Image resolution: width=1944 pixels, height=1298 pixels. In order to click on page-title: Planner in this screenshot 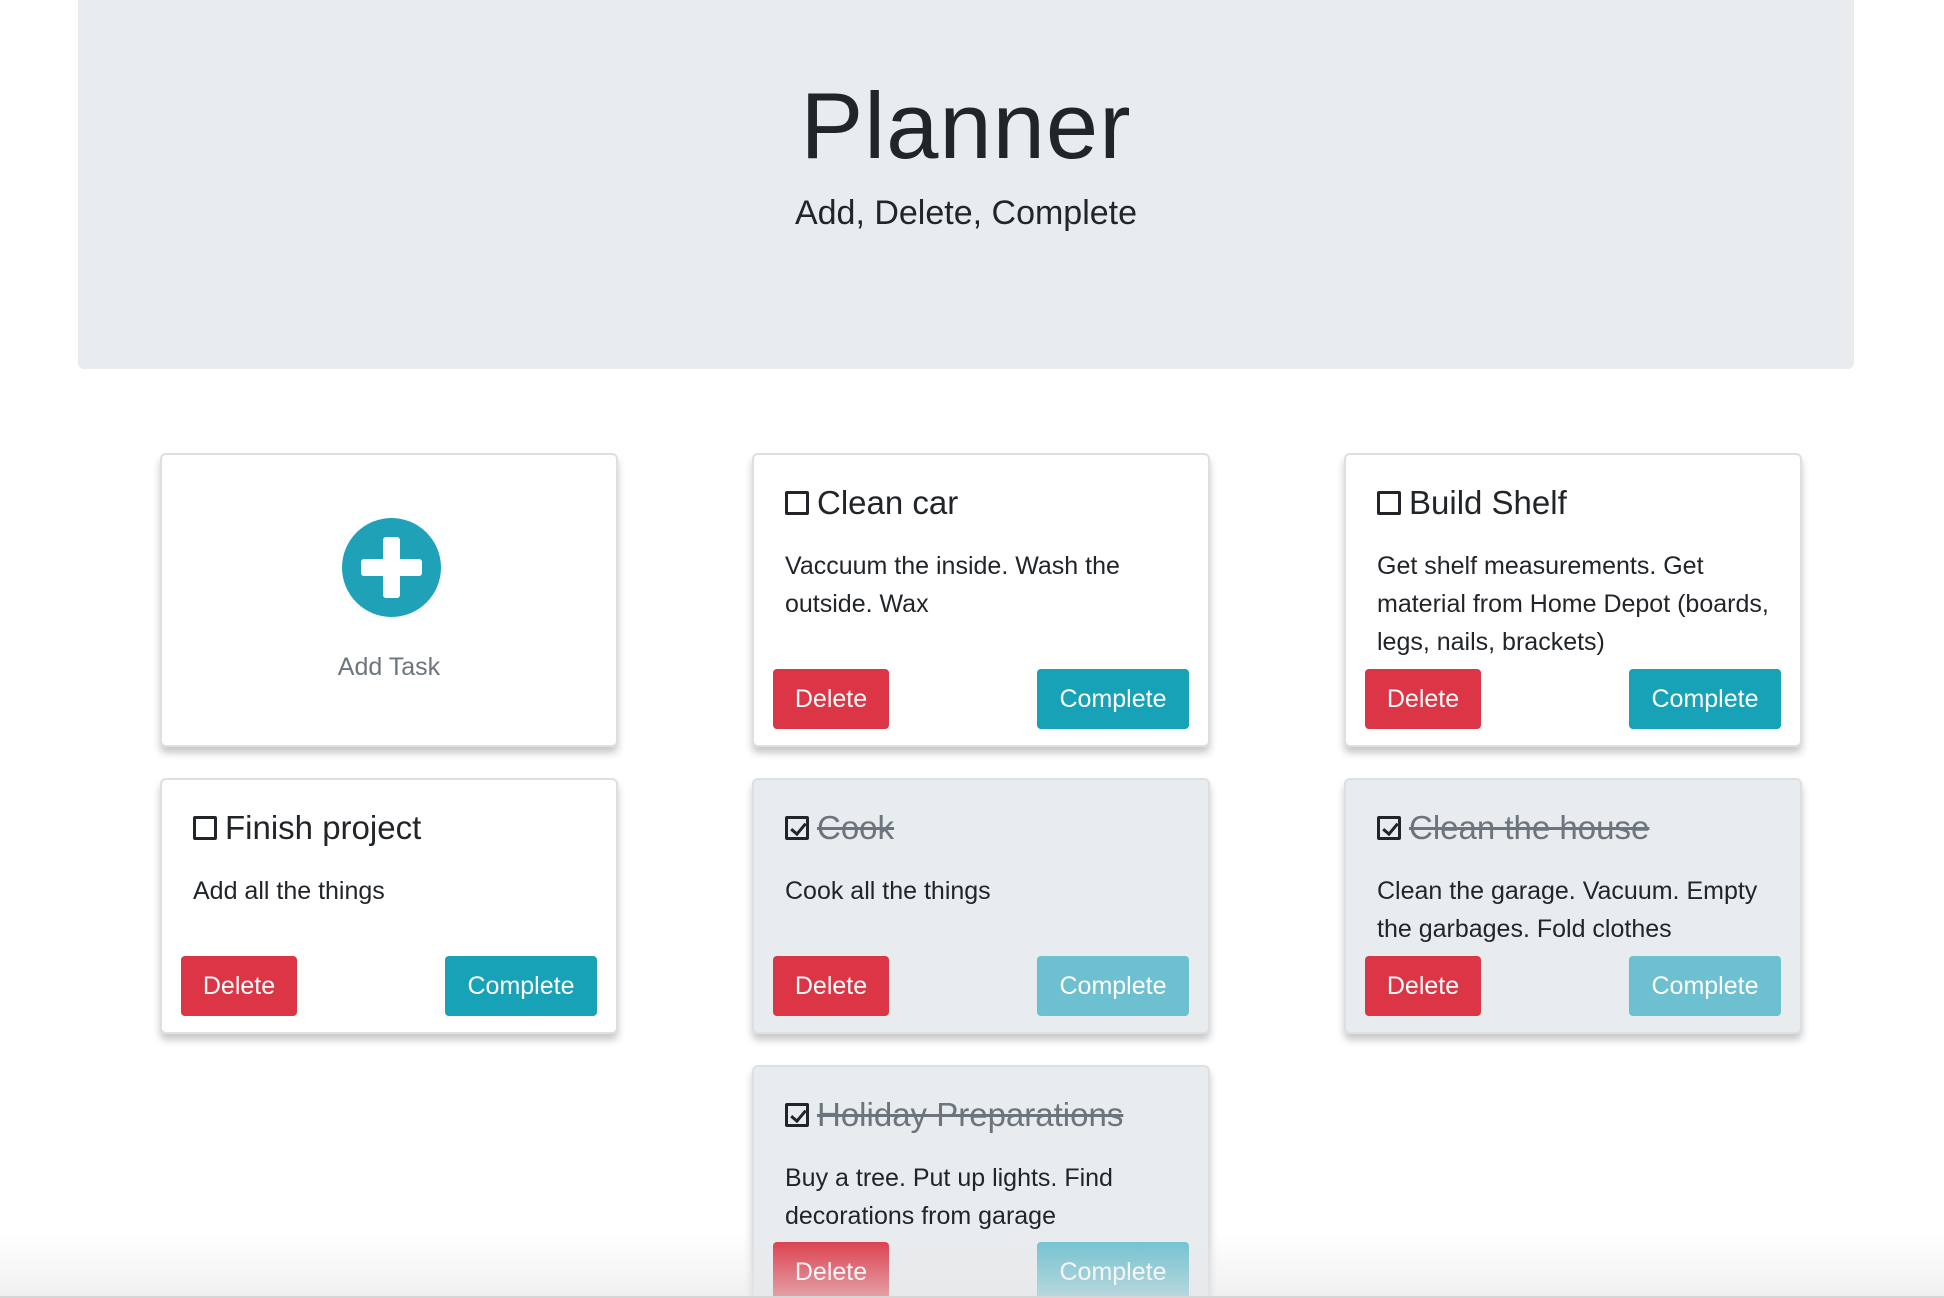, I will do `click(966, 125)`.